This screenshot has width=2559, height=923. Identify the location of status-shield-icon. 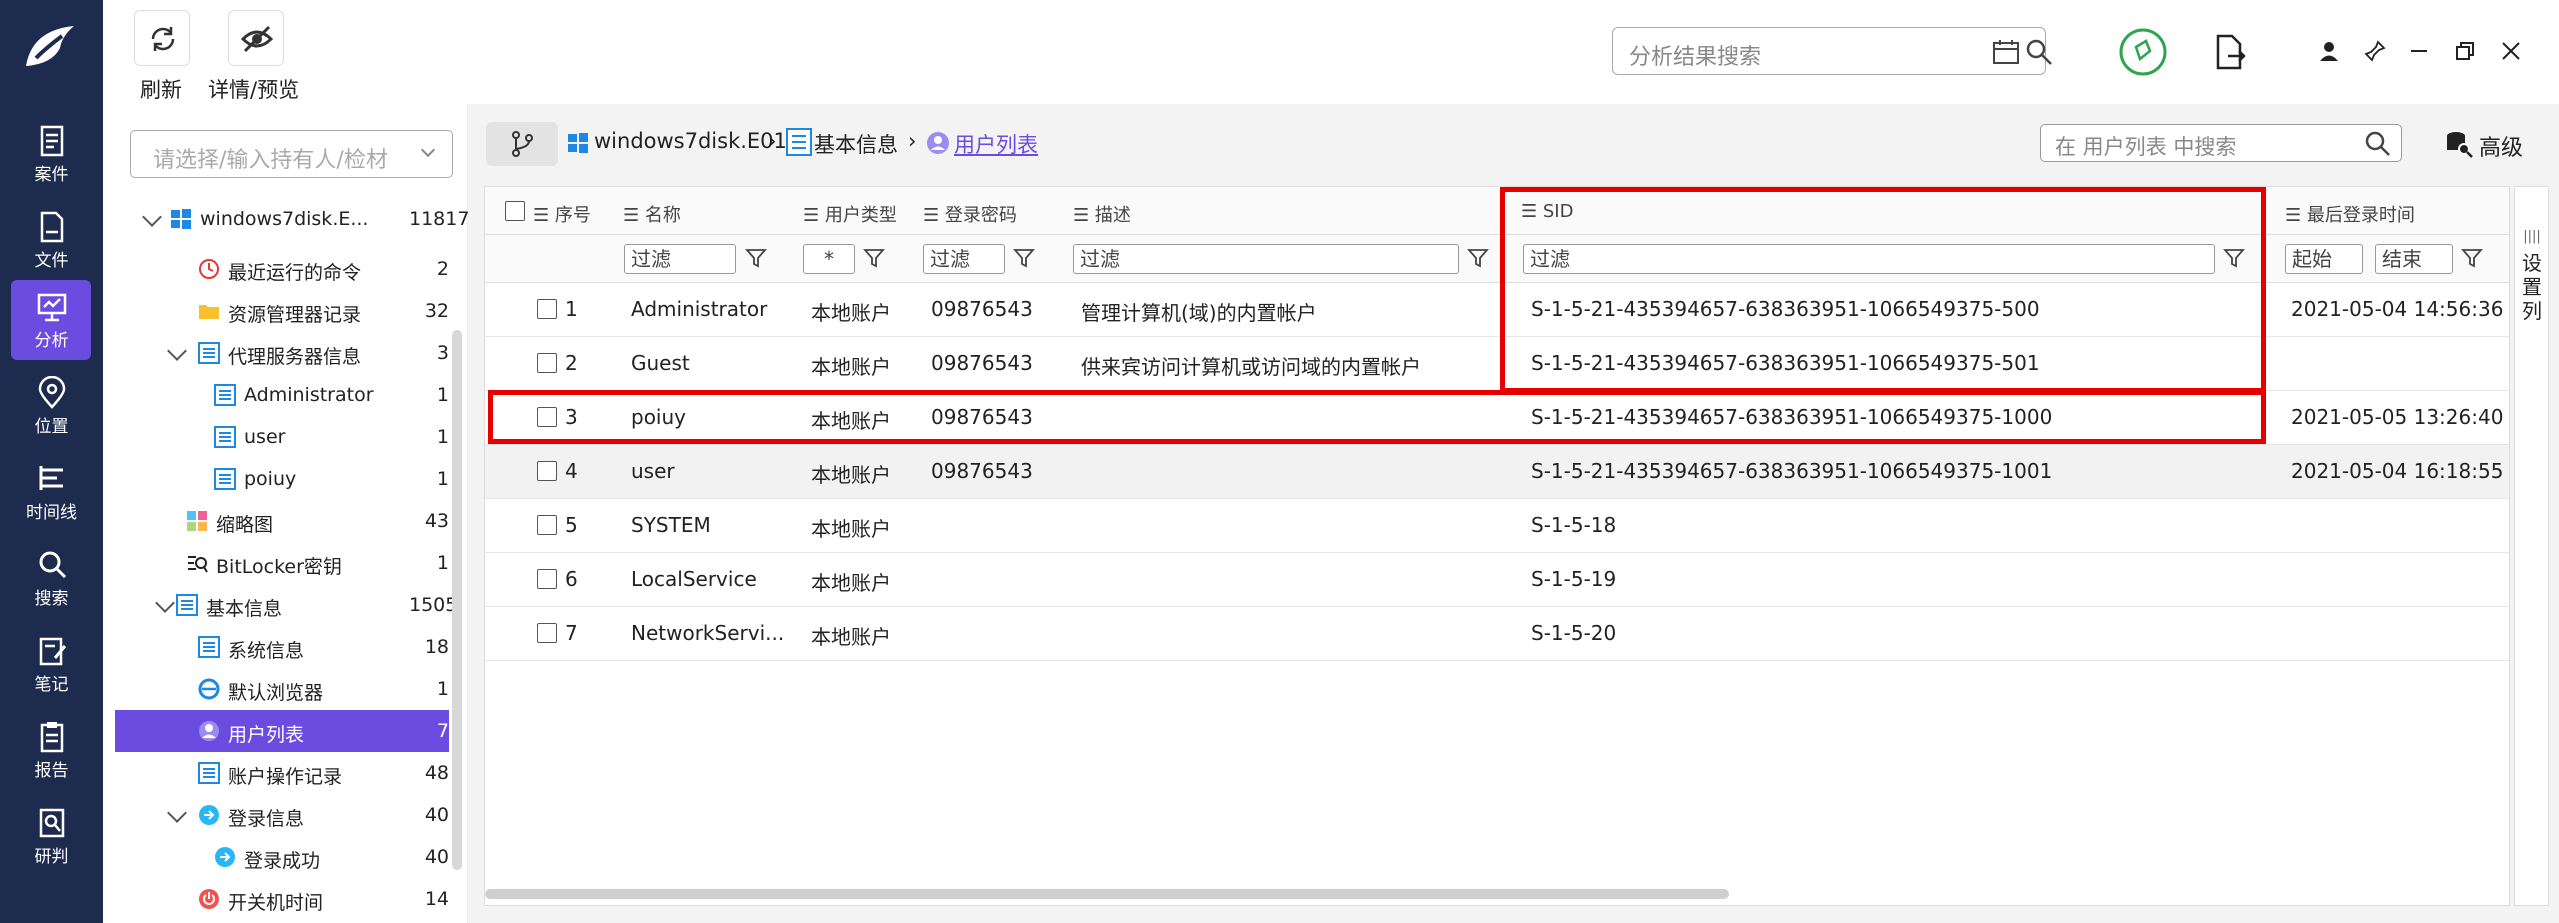
(2143, 52).